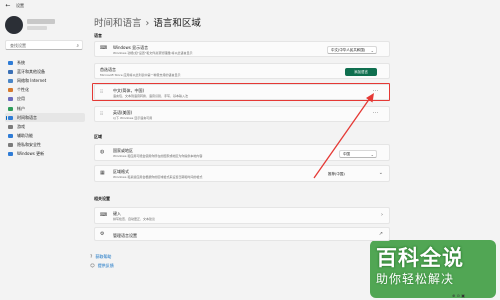 This screenshot has height=300, width=500. Describe the element at coordinates (101, 114) in the screenshot. I see `drag-handle-icon: ⠿` at that location.